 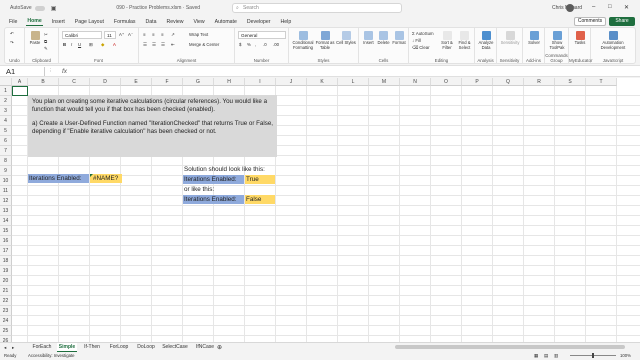 What do you see at coordinates (173, 45) in the screenshot?
I see `indent-icon: ⇤` at bounding box center [173, 45].